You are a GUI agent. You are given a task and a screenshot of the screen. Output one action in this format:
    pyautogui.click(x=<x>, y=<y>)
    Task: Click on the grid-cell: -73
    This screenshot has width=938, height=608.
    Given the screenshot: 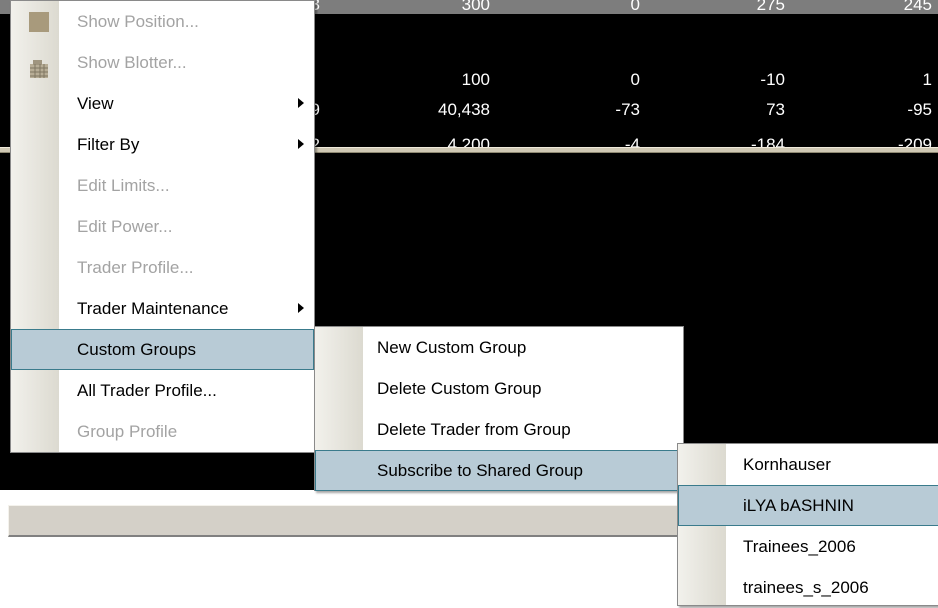 What is the action you would take?
    pyautogui.click(x=627, y=109)
    